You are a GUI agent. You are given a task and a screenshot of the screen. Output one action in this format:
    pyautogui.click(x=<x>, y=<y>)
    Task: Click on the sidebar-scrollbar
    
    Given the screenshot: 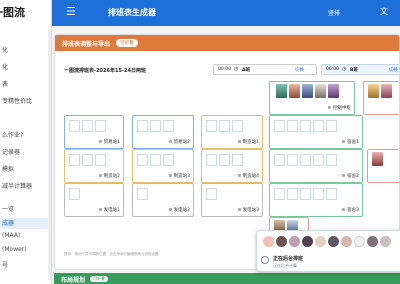 What is the action you would take?
    pyautogui.click(x=49, y=155)
    